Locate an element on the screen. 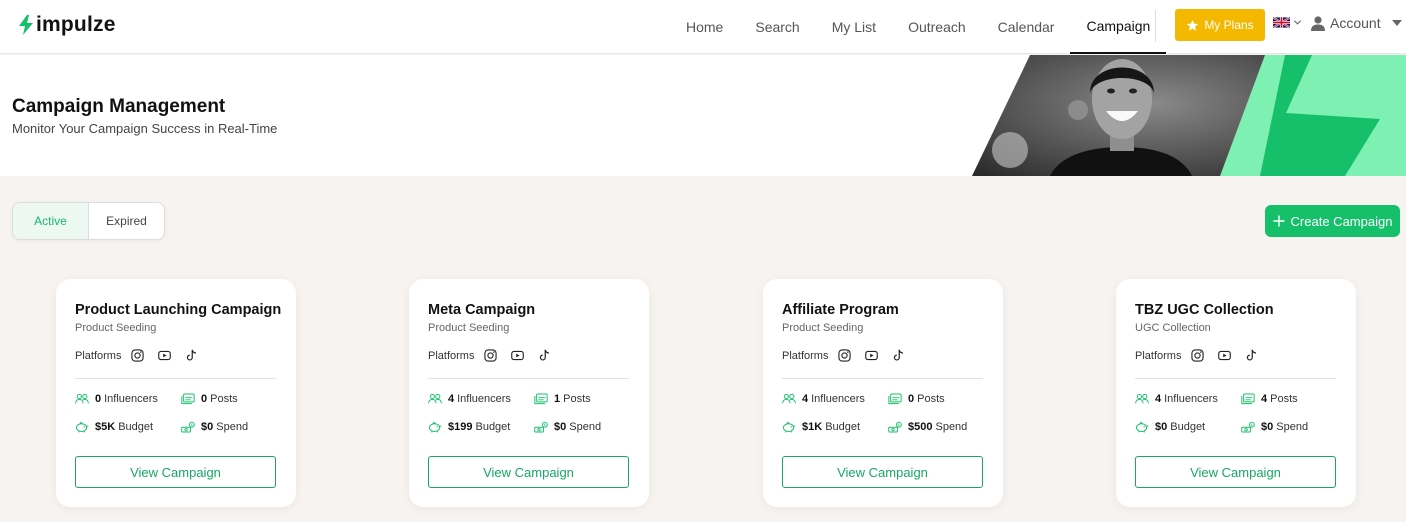 Image resolution: width=1406 pixels, height=522 pixels. nav-divider is located at coordinates (1155, 26).